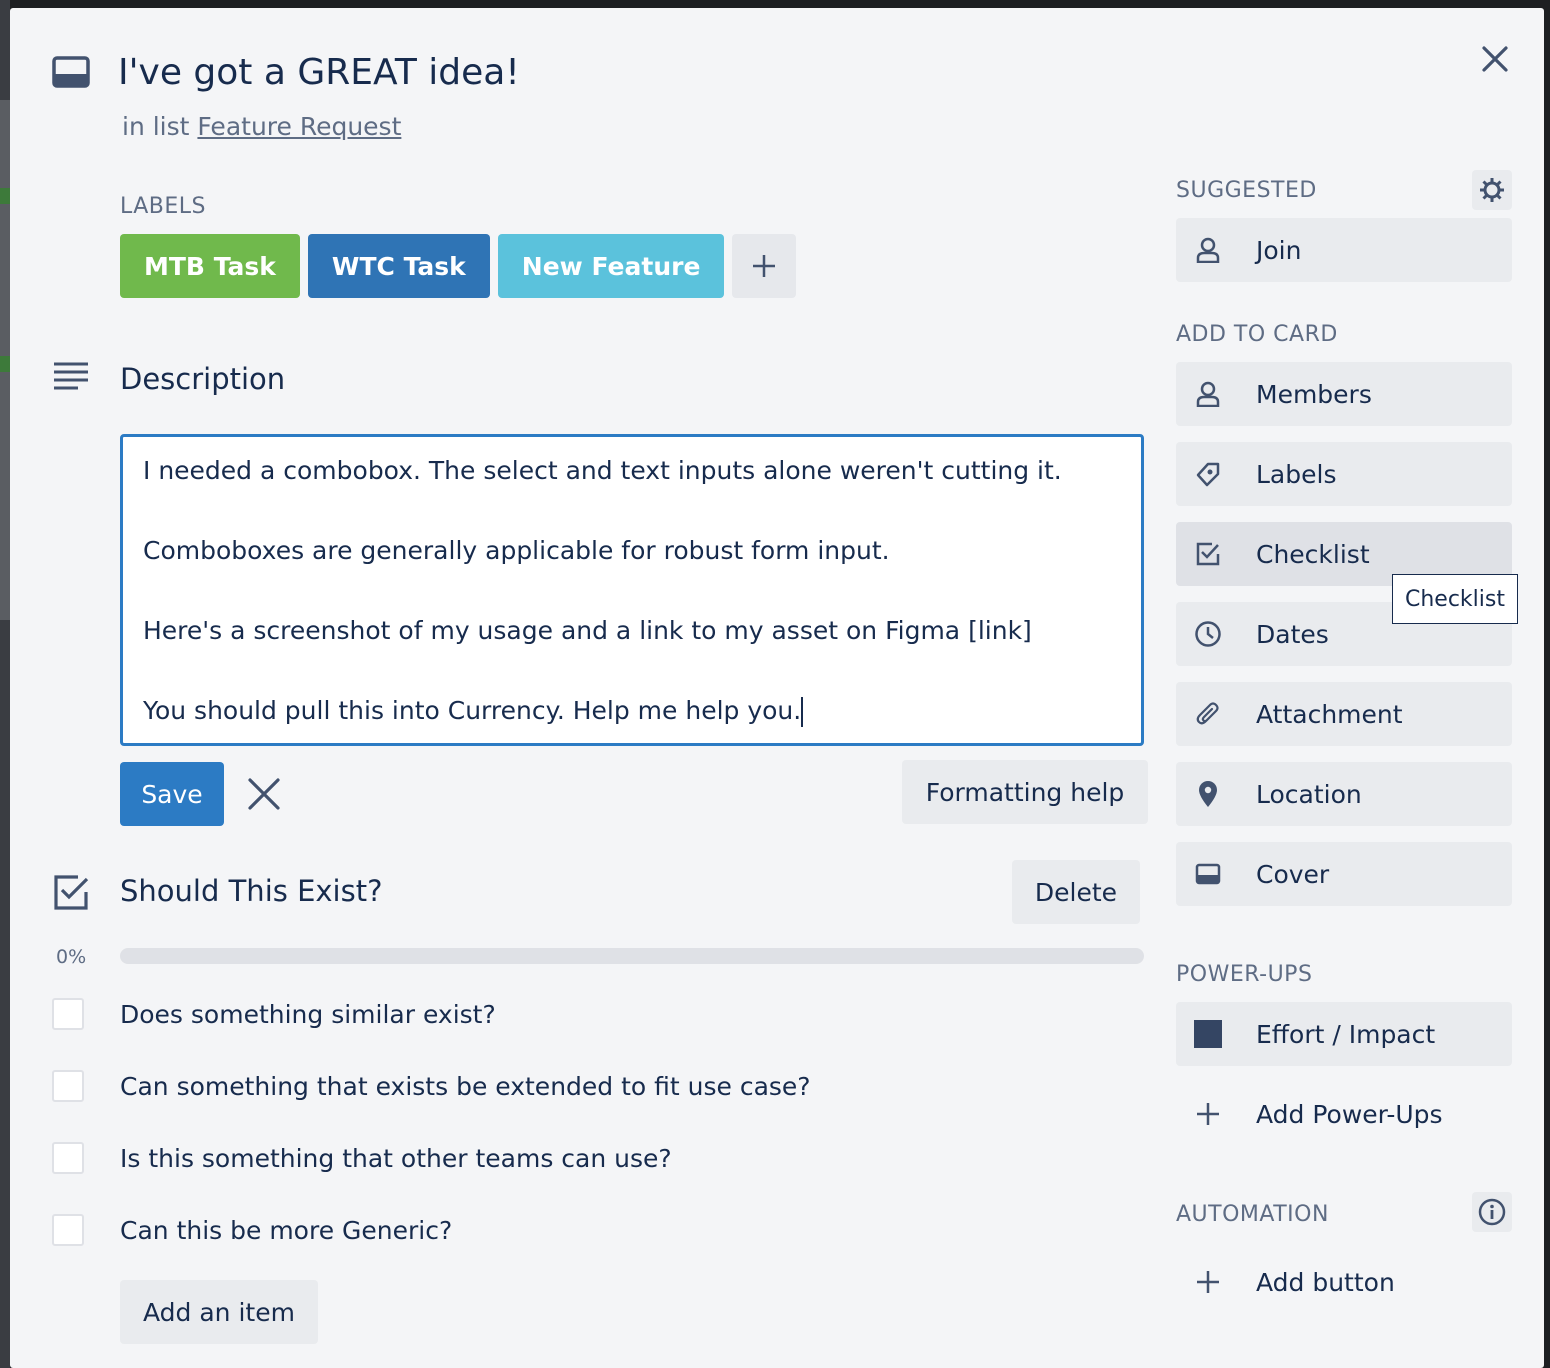 The image size is (1550, 1368). What do you see at coordinates (219, 1312) in the screenshot?
I see `add-item-button: Add an item` at bounding box center [219, 1312].